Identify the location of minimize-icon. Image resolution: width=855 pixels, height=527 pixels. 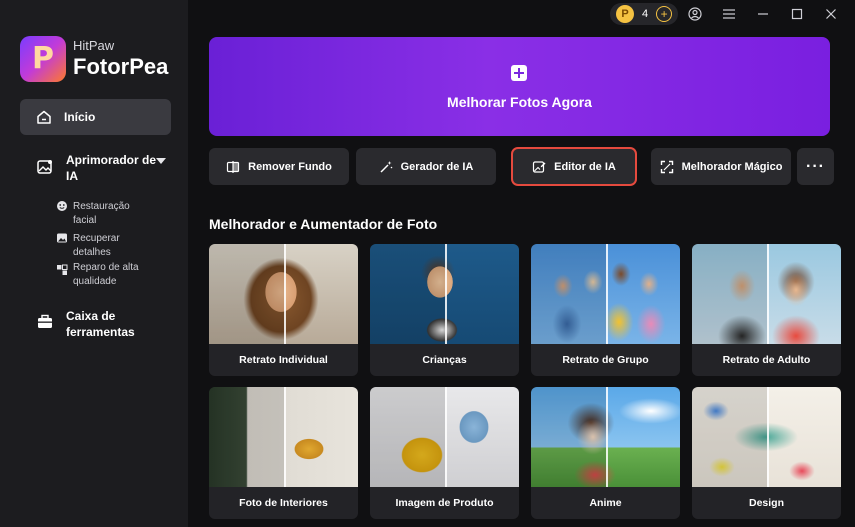
(763, 14).